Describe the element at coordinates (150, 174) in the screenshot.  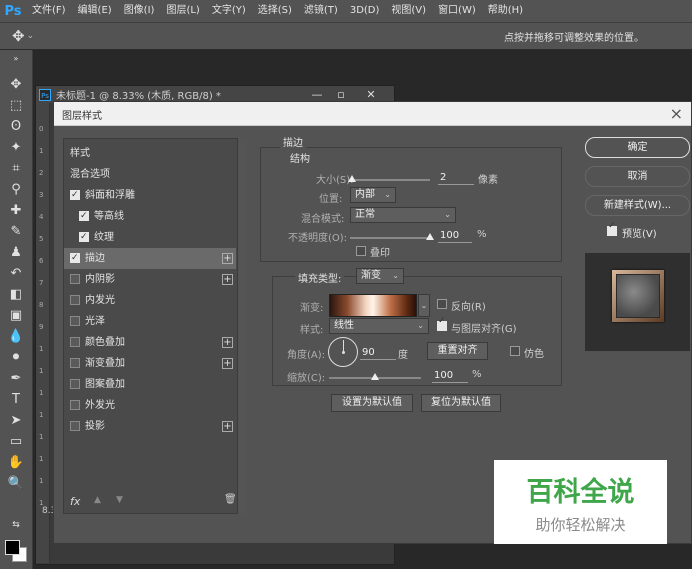
I see `style-item: 混合选项` at that location.